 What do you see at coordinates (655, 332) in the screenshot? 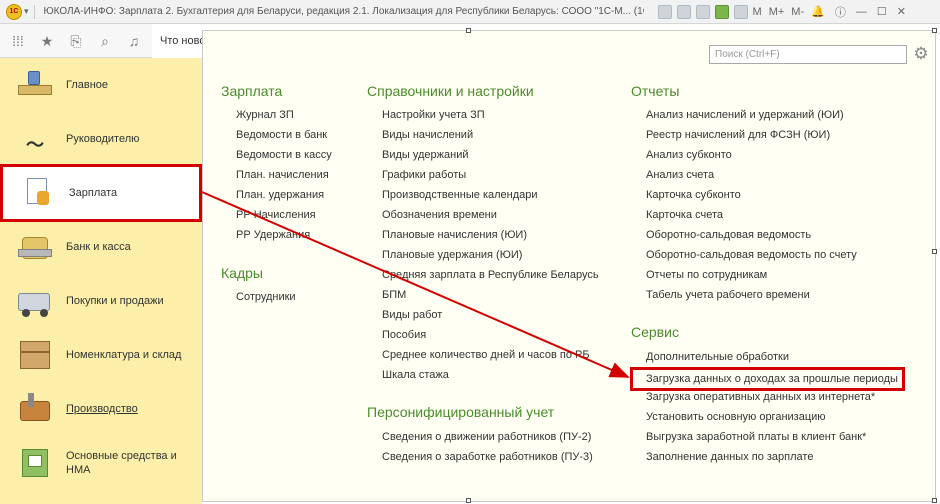
I see `section-title-servis: Сервис` at bounding box center [655, 332].